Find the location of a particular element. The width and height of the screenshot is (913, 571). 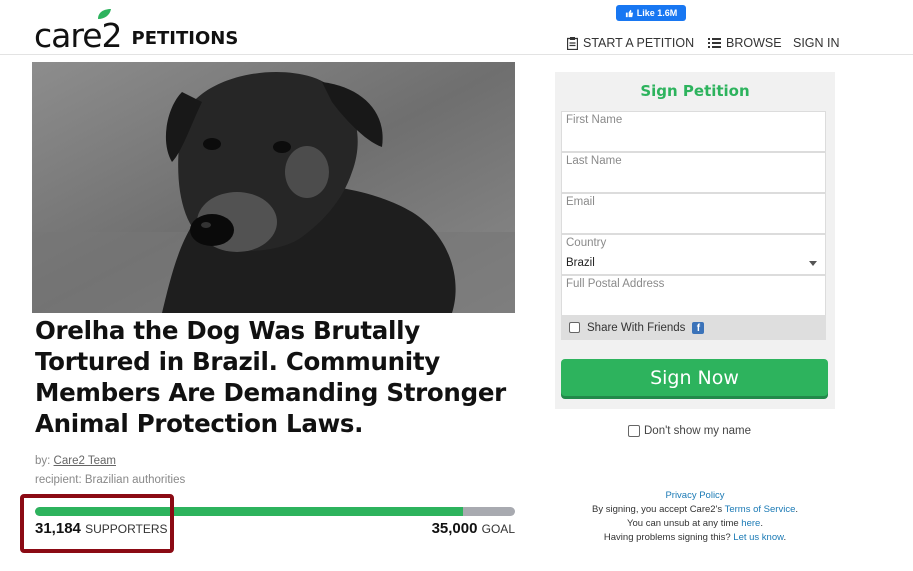

let-us-know-link: Let us know is located at coordinates (758, 537).